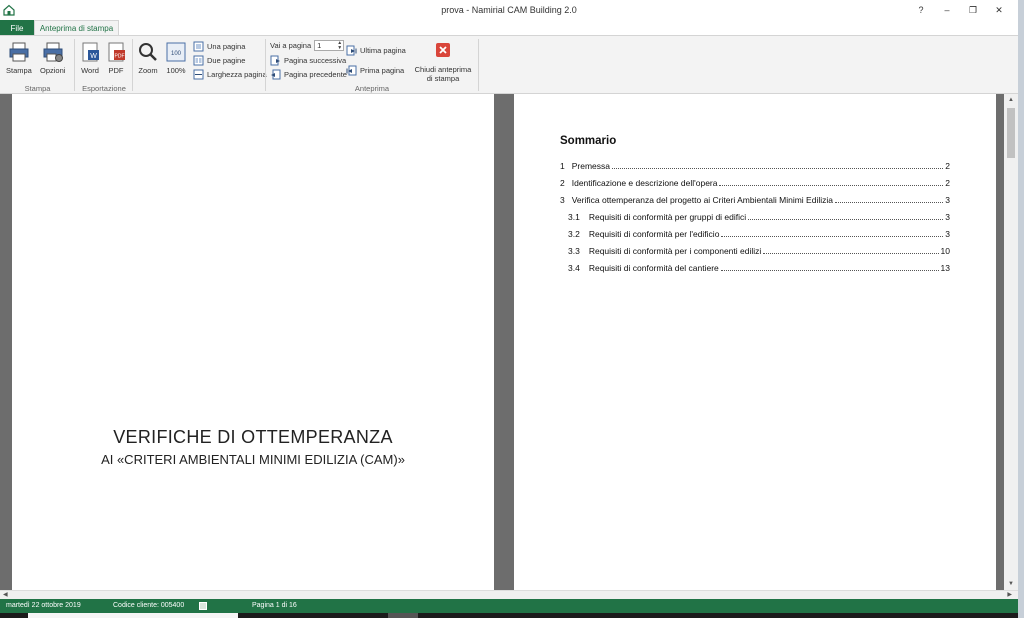  I want to click on magnifier-icon, so click(148, 52).